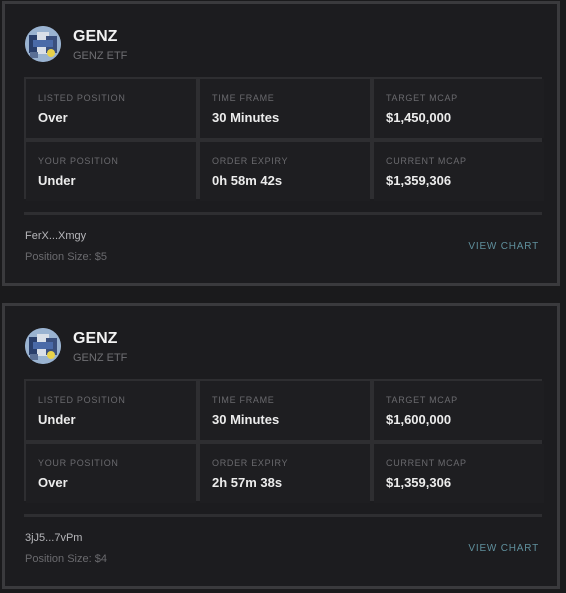 This screenshot has height=593, width=566. What do you see at coordinates (56, 236) in the screenshot?
I see `wallet-address: FerX...Xmgy` at bounding box center [56, 236].